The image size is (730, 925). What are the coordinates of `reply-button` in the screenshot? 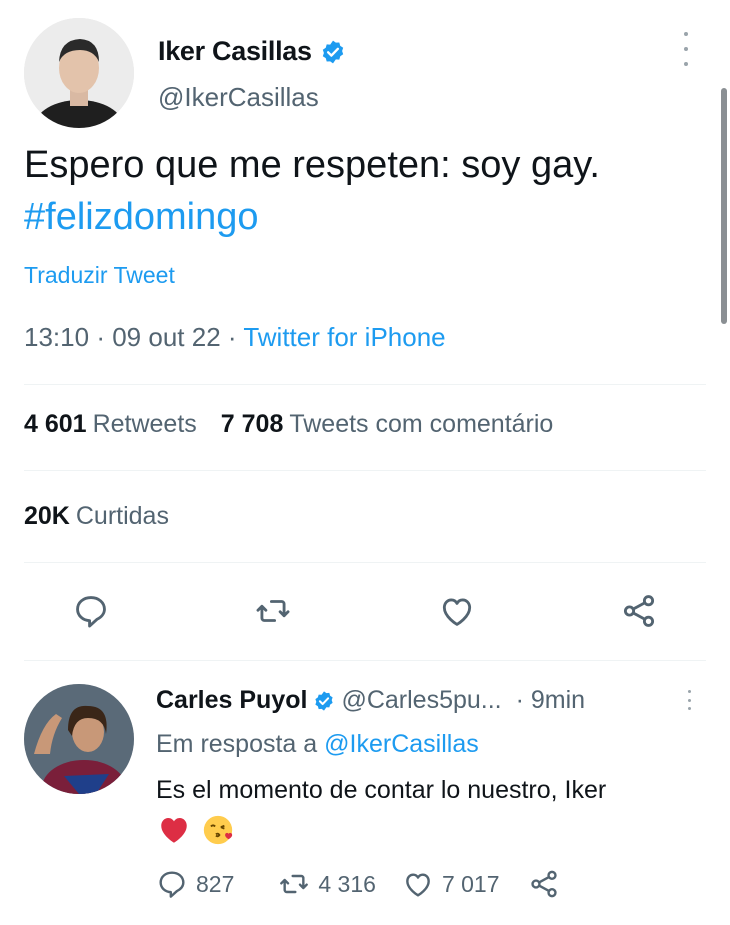 It's located at (91, 611).